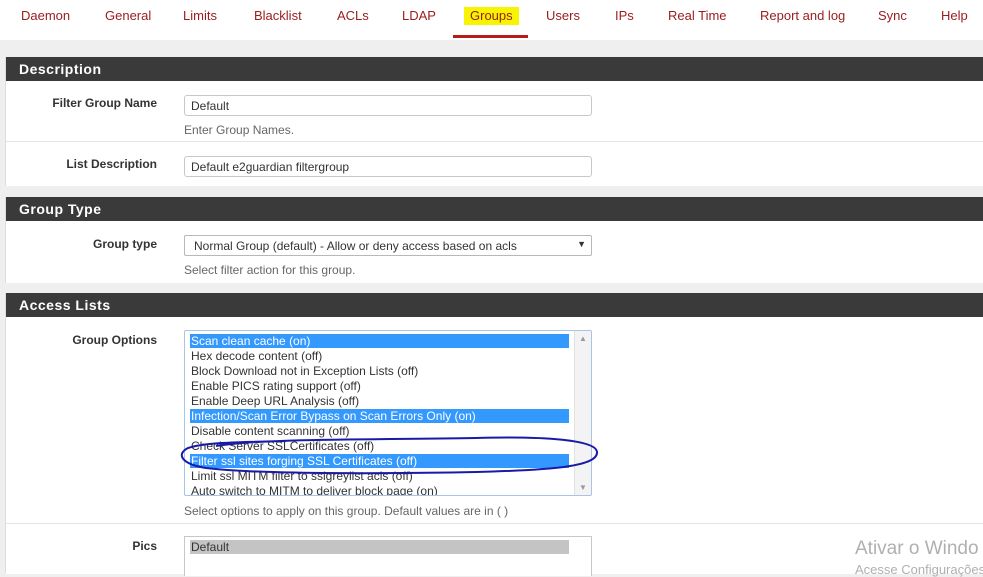 This screenshot has width=983, height=577. What do you see at coordinates (379, 431) in the screenshot?
I see `option-disable-content-scanning: Disable content scanning (off)` at bounding box center [379, 431].